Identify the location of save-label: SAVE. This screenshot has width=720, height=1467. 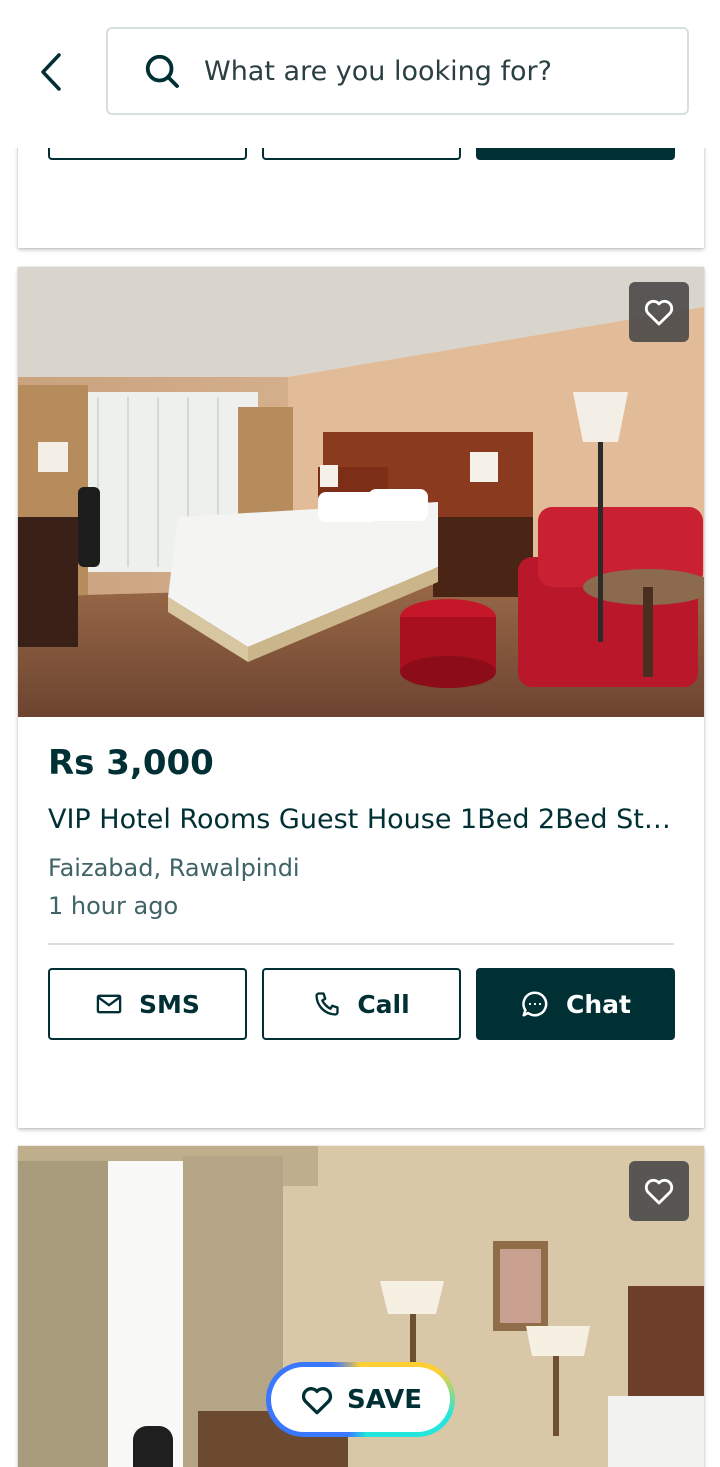
(384, 1399).